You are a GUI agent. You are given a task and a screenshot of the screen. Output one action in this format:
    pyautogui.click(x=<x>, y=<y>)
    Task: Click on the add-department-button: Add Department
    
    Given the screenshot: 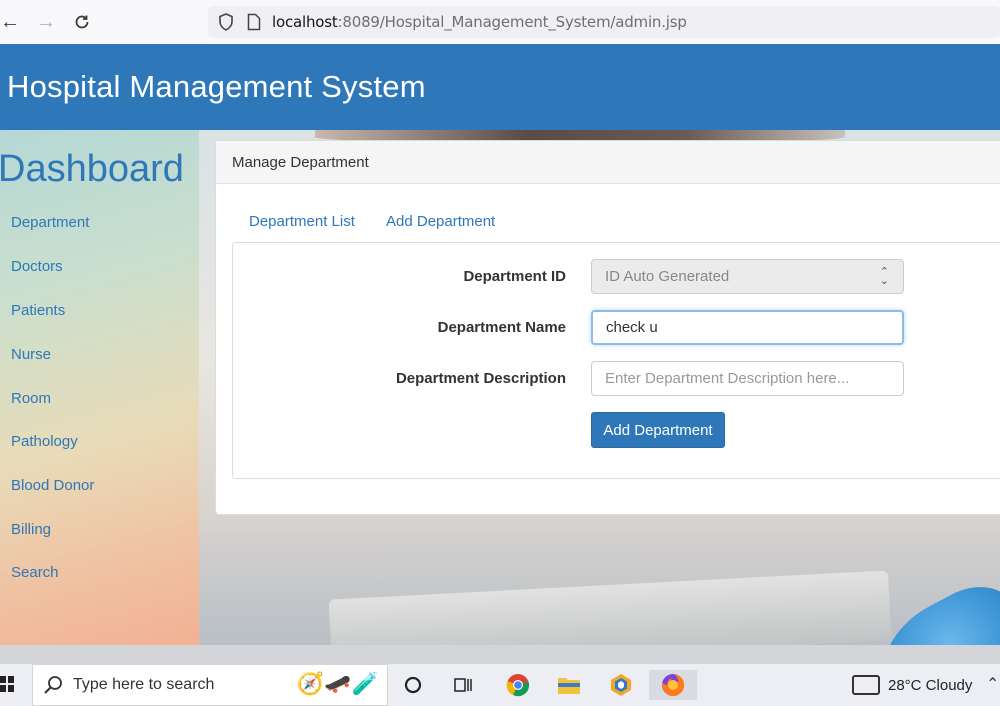 What is the action you would take?
    pyautogui.click(x=658, y=430)
    